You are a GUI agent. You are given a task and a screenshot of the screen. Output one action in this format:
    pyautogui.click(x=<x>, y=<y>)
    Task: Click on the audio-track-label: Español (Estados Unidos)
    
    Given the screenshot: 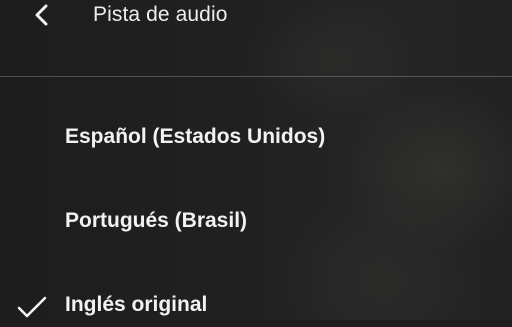 What is the action you would take?
    pyautogui.click(x=195, y=136)
    